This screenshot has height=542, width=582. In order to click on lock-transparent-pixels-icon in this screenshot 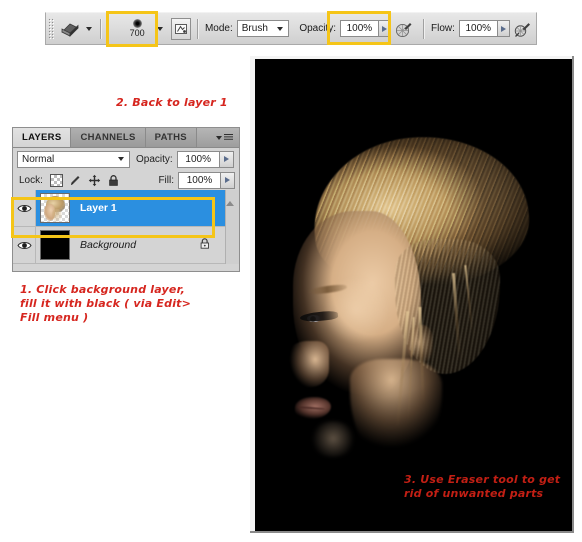, I will do `click(56, 180)`.